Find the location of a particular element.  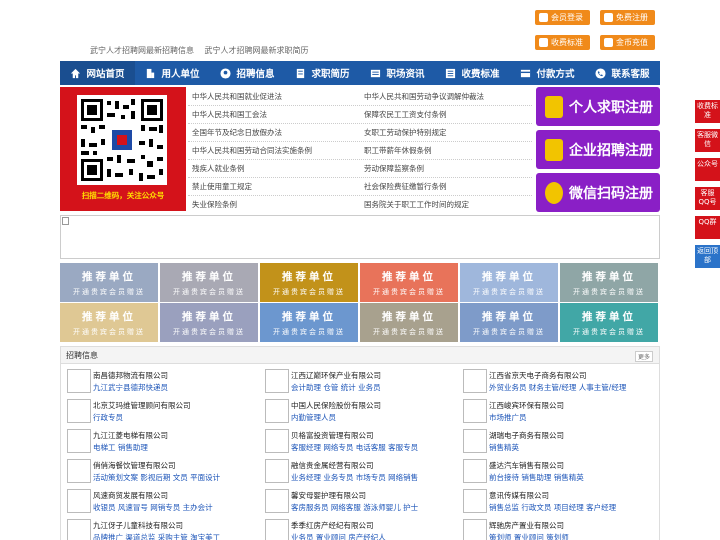

law-link: 失业保险条例 is located at coordinates (214, 204).